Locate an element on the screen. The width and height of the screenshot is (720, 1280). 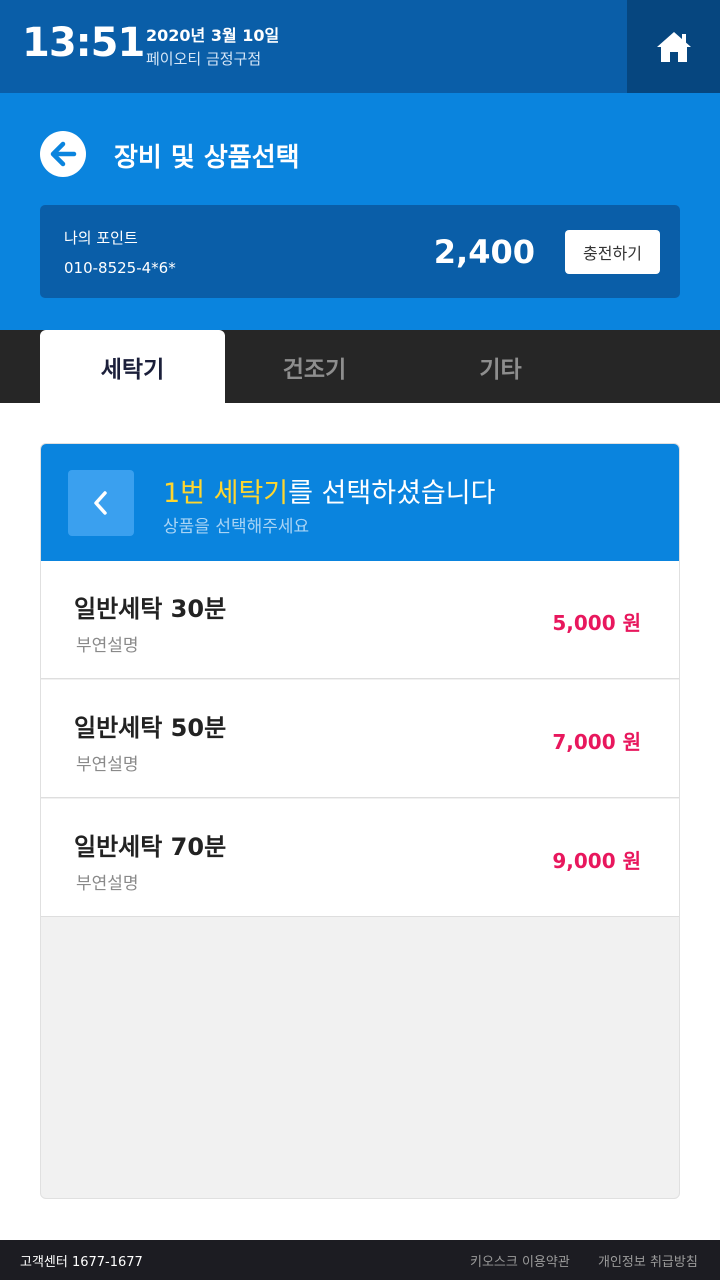
selection-header: 1번 세탁기를 선택하셨습니다 상품을 선택해주세요 is located at coordinates (360, 502).